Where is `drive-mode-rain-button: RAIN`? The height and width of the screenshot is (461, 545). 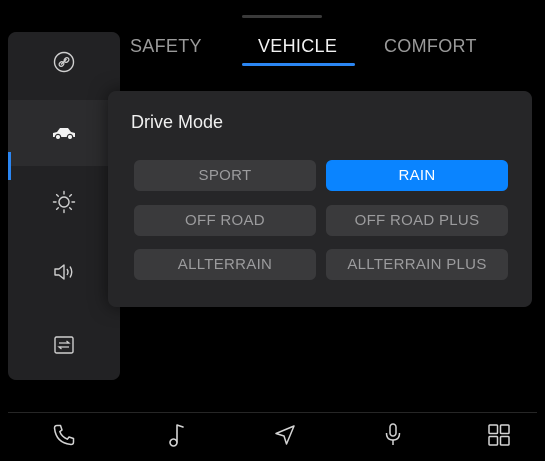
drive-mode-rain-button: RAIN is located at coordinates (417, 175).